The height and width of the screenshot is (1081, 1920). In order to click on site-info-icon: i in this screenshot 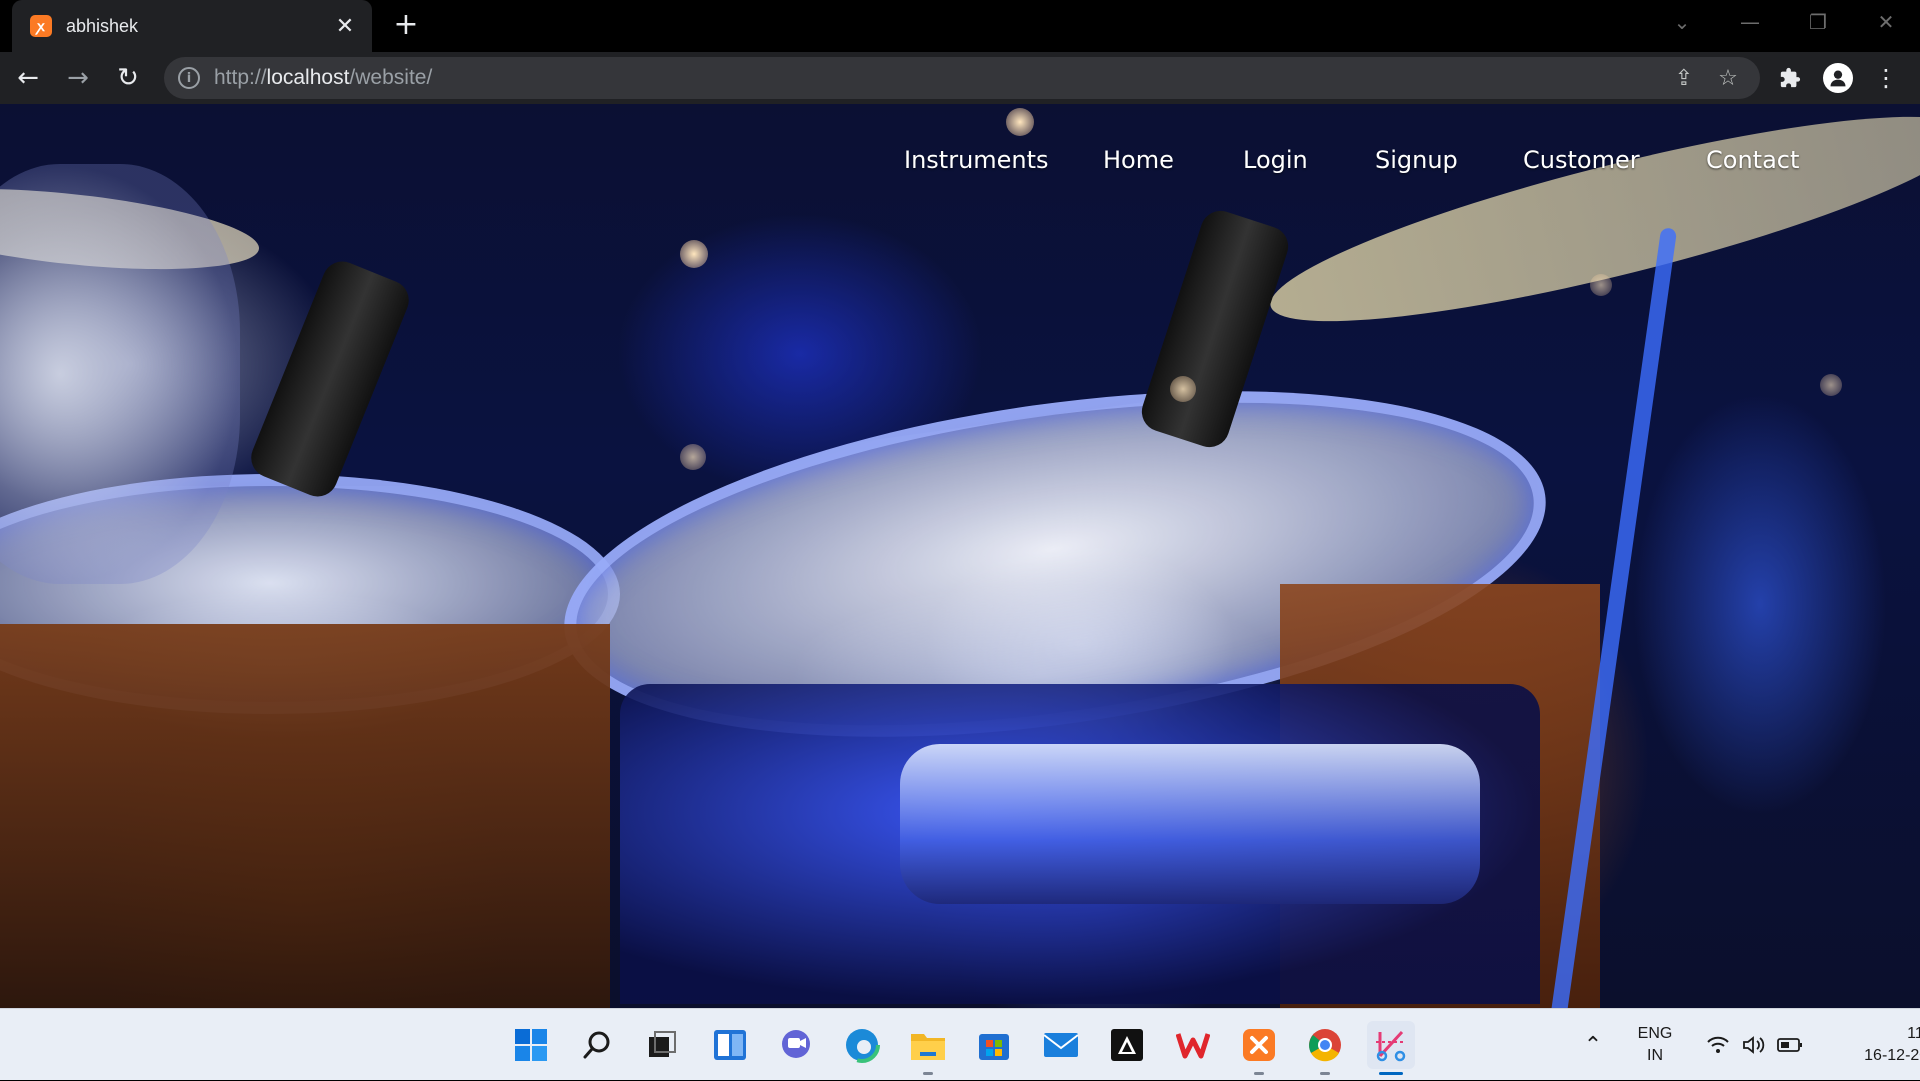, I will do `click(189, 78)`.